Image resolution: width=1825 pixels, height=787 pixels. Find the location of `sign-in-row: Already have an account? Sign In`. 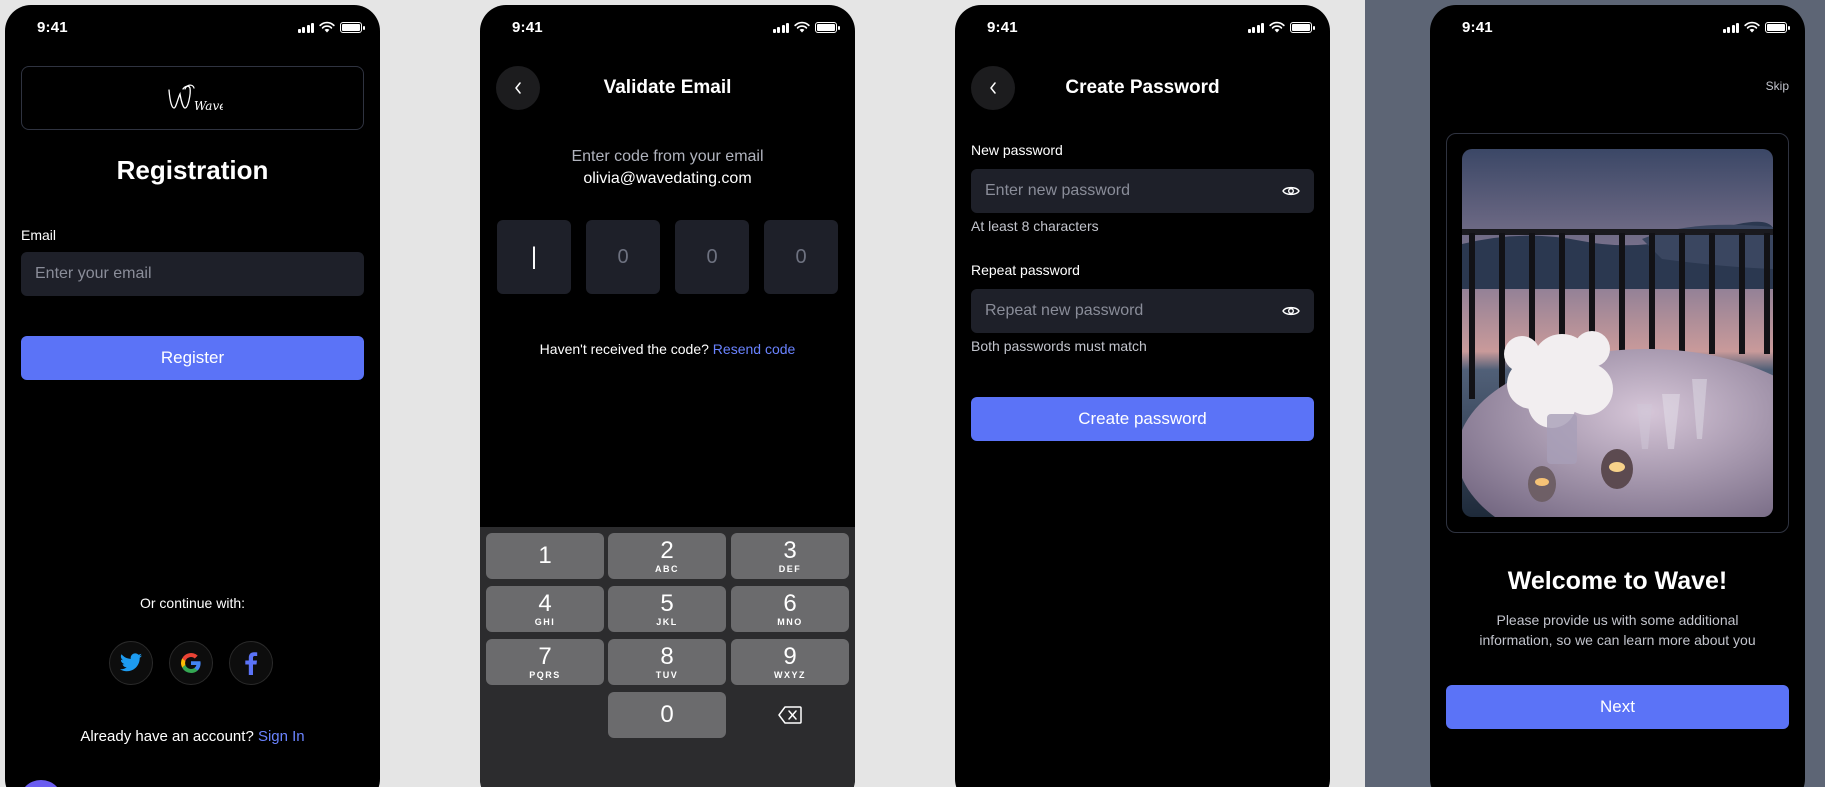

sign-in-row: Already have an account? Sign In is located at coordinates (192, 736).